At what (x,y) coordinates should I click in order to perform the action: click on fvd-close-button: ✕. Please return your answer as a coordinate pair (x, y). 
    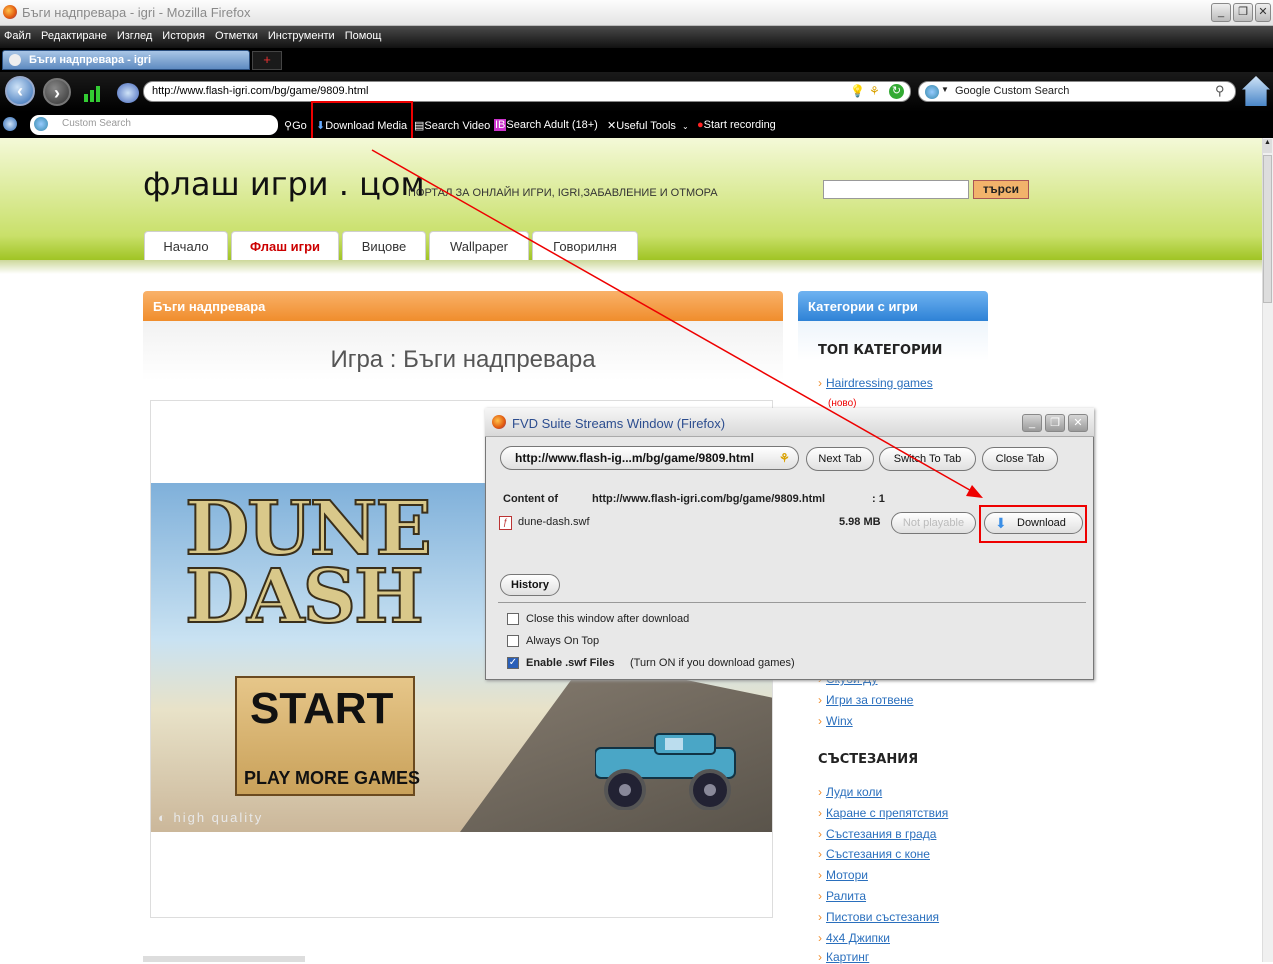
    Looking at the image, I should click on (1078, 423).